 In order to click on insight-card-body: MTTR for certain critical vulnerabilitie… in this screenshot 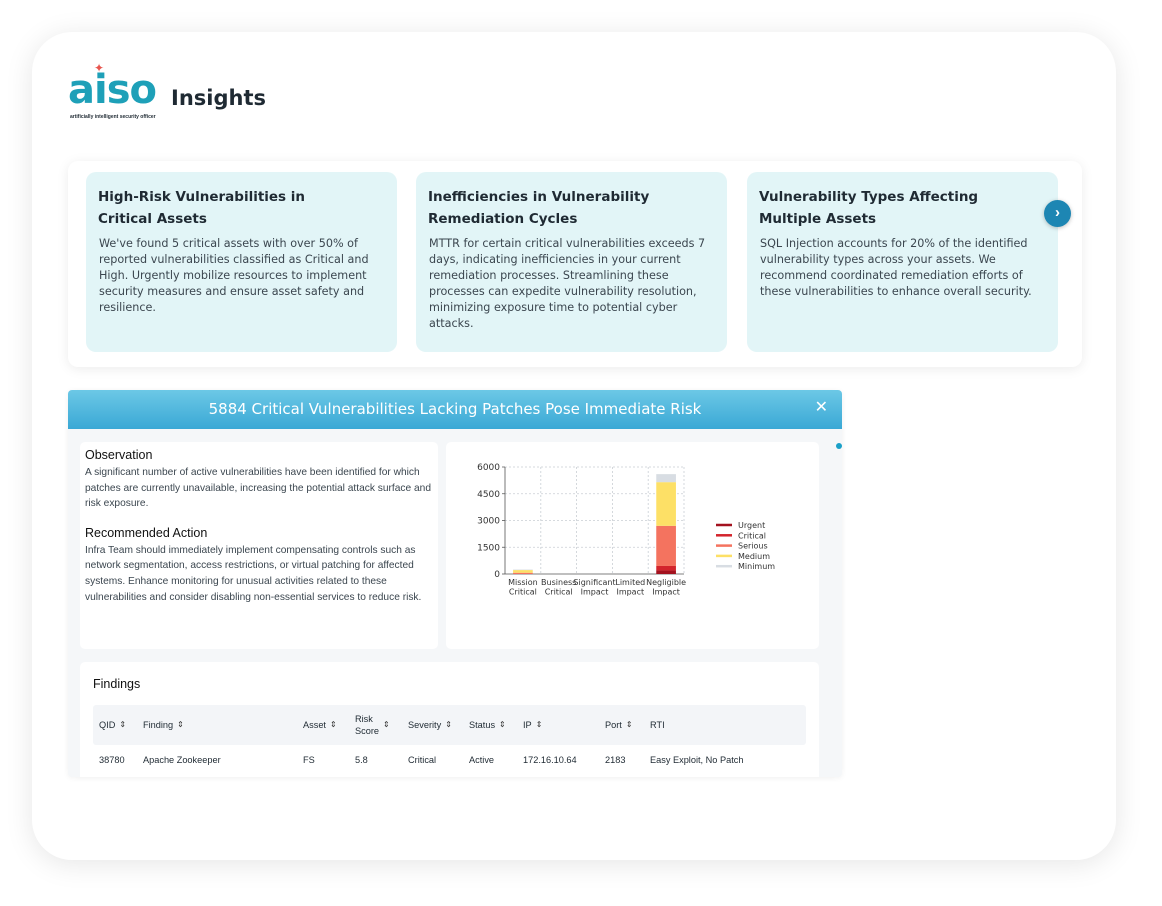, I will do `click(567, 283)`.